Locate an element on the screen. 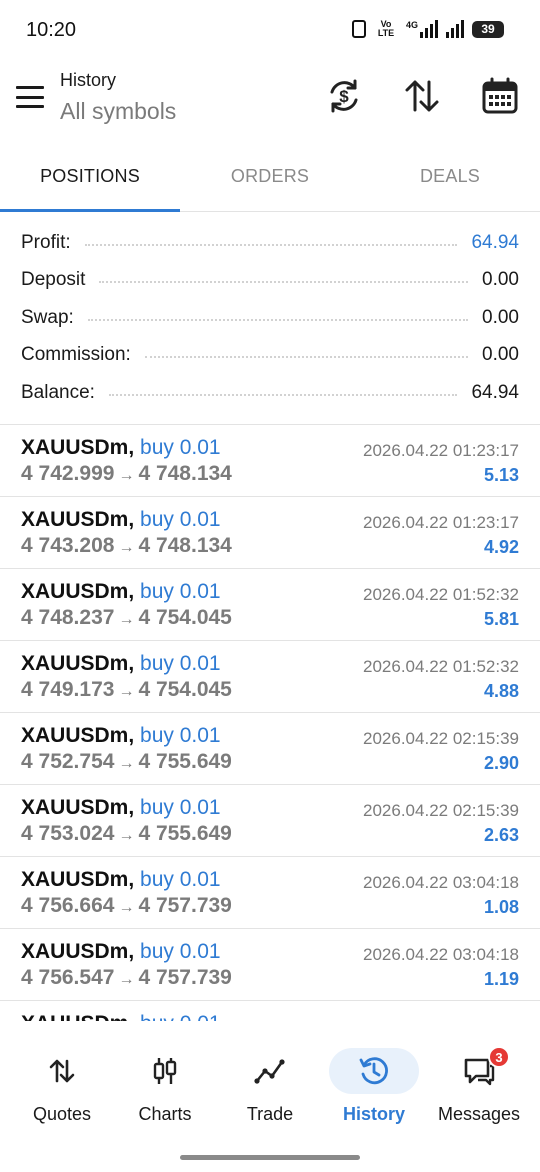 This screenshot has width=540, height=1172. quotes-arrows-icon is located at coordinates (62, 1071).